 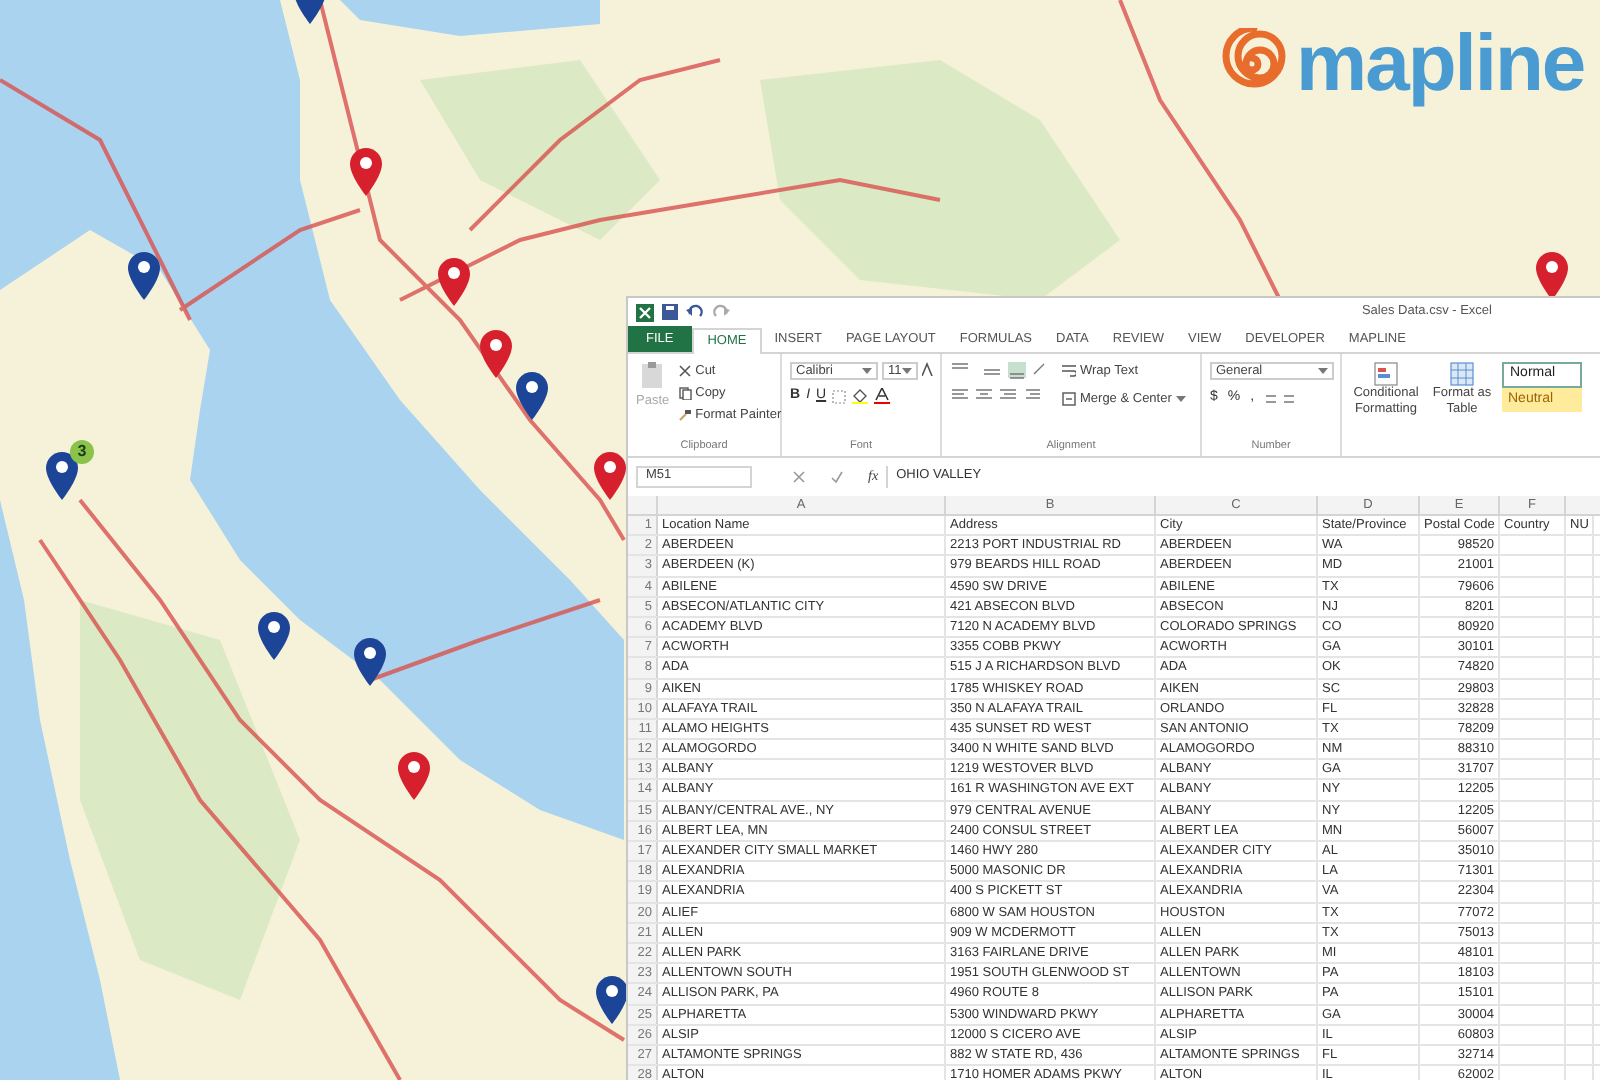 I want to click on cancel-icon, so click(x=799, y=476).